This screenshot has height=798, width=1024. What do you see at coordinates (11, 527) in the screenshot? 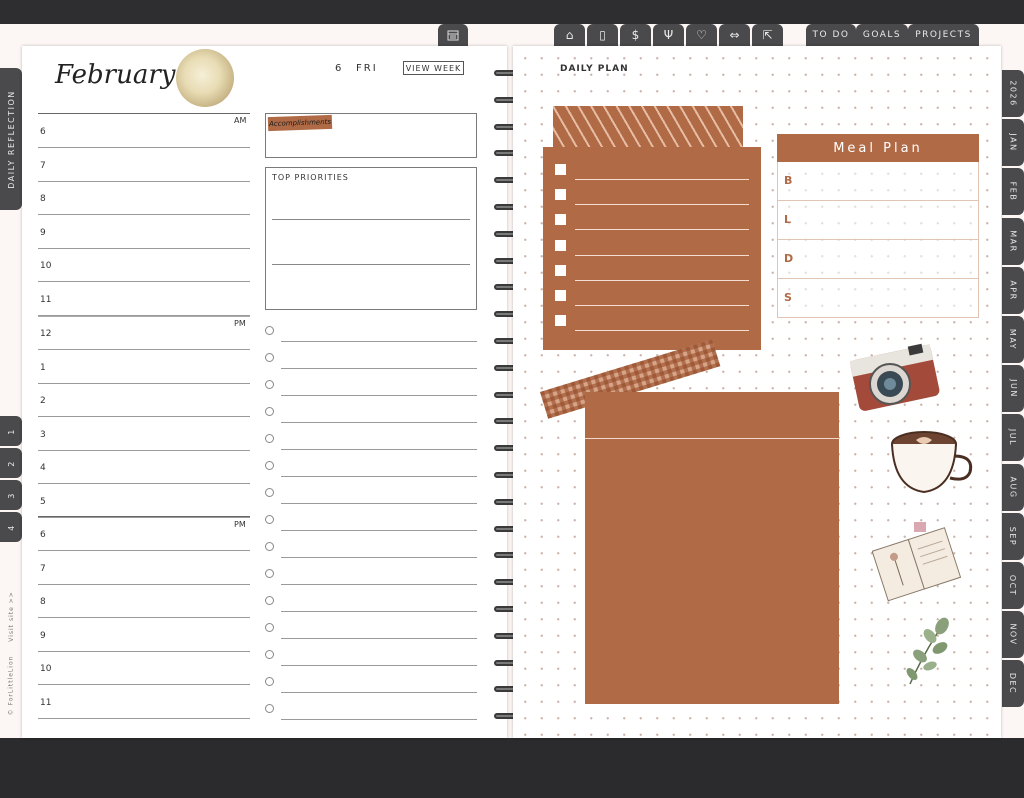
I see `week-tab-4: 4` at bounding box center [11, 527].